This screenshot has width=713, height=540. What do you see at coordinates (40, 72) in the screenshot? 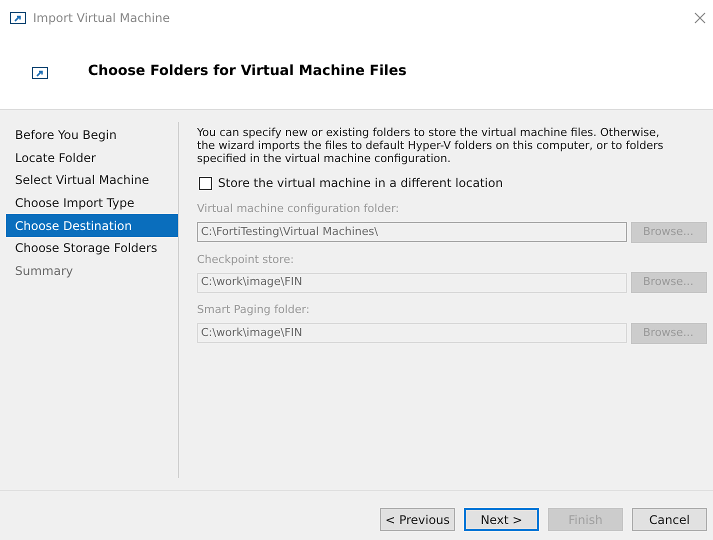
I see `wizard-icon` at bounding box center [40, 72].